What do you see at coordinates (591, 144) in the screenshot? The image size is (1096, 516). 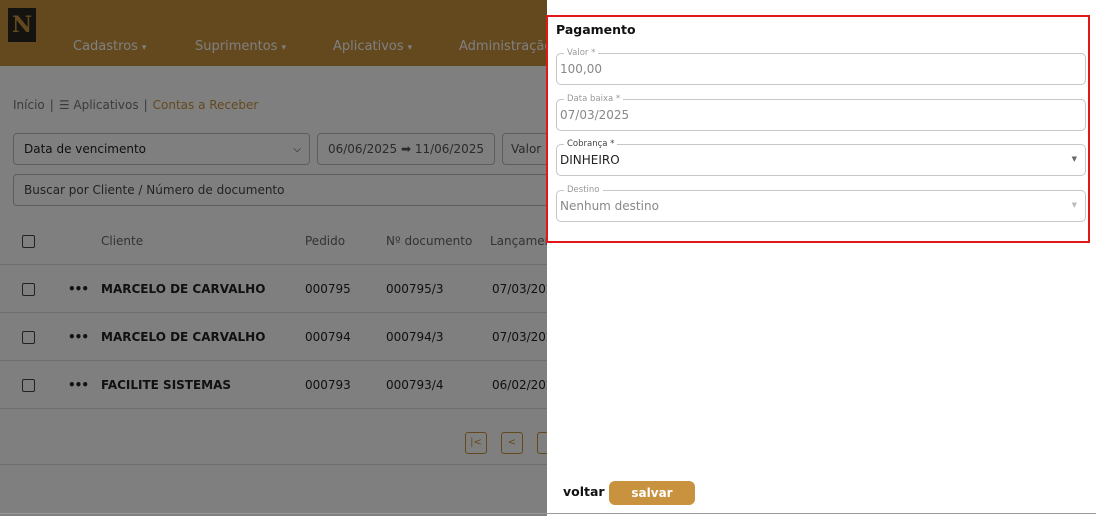 I see `cobranca-label: Cobrança *` at bounding box center [591, 144].